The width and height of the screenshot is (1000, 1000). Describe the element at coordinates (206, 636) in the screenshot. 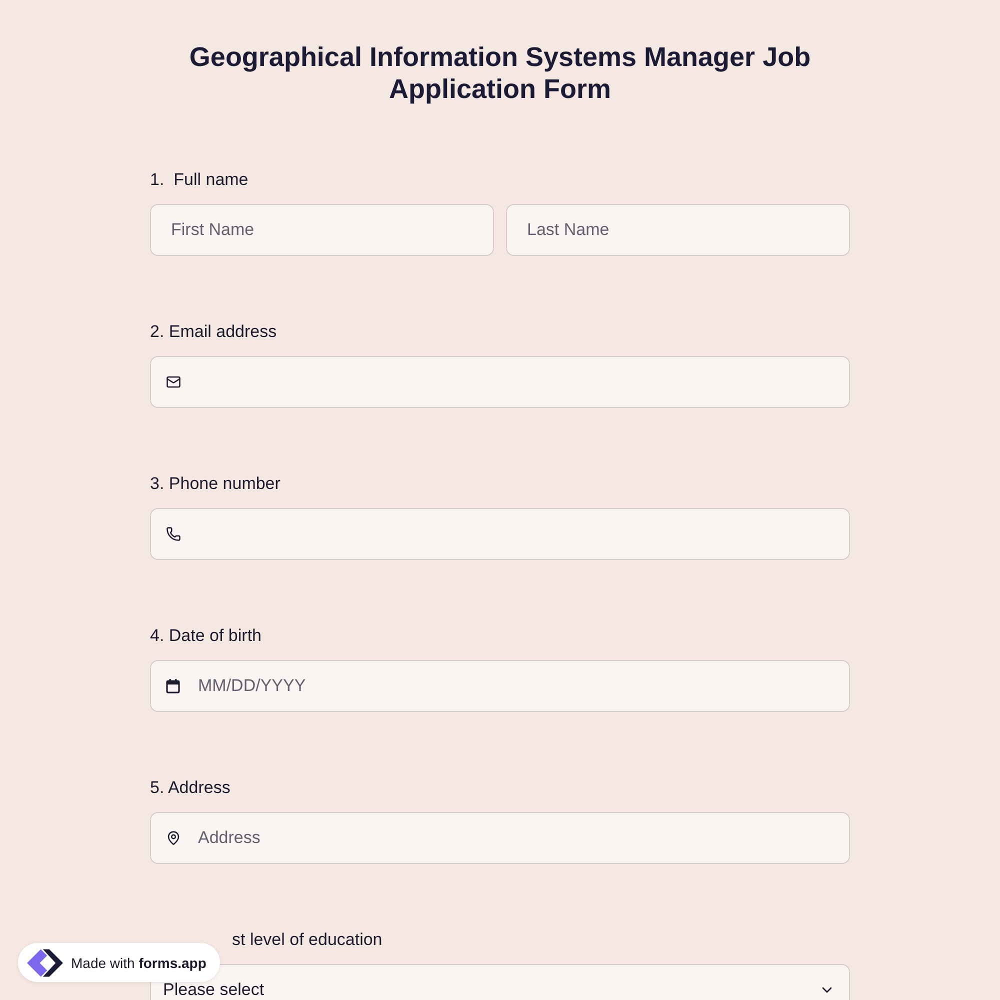

I see `question-label: 4. Date of birth` at that location.